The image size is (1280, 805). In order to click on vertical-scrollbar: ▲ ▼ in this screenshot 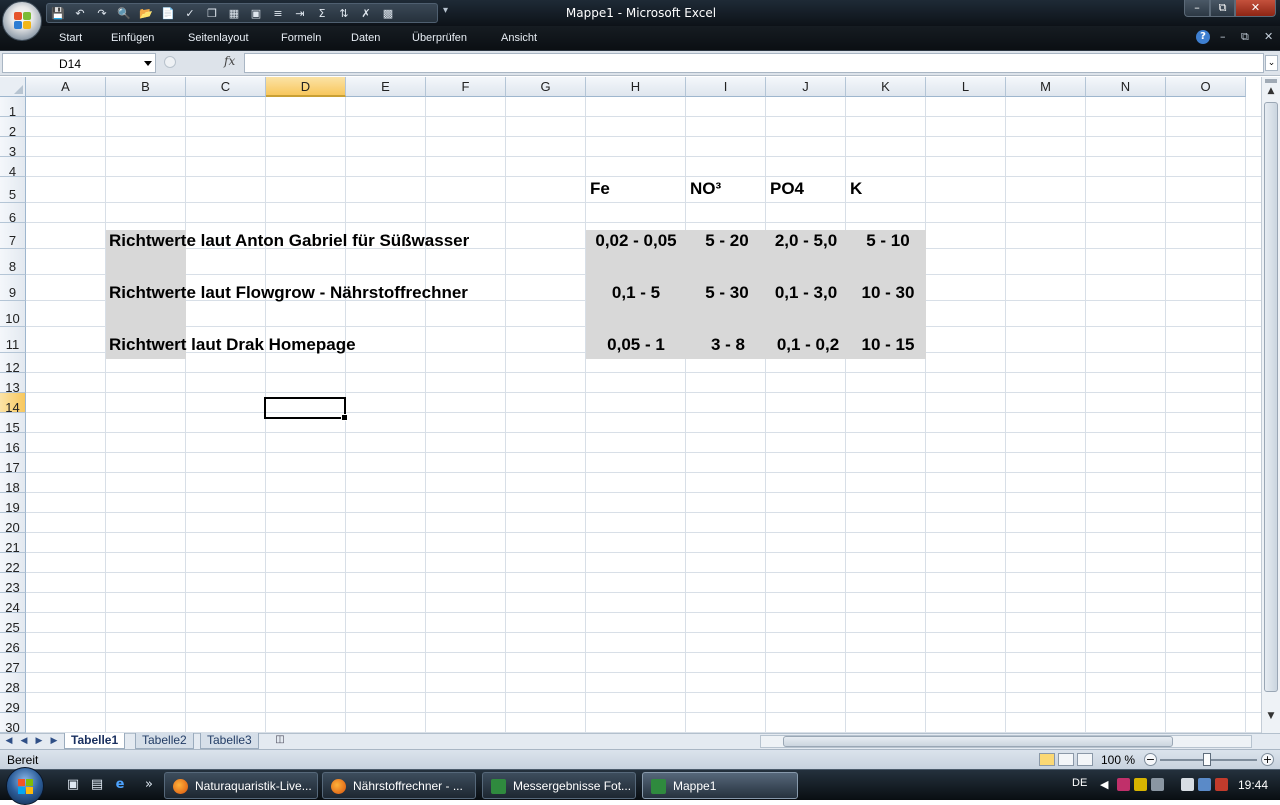, I will do `click(1270, 405)`.